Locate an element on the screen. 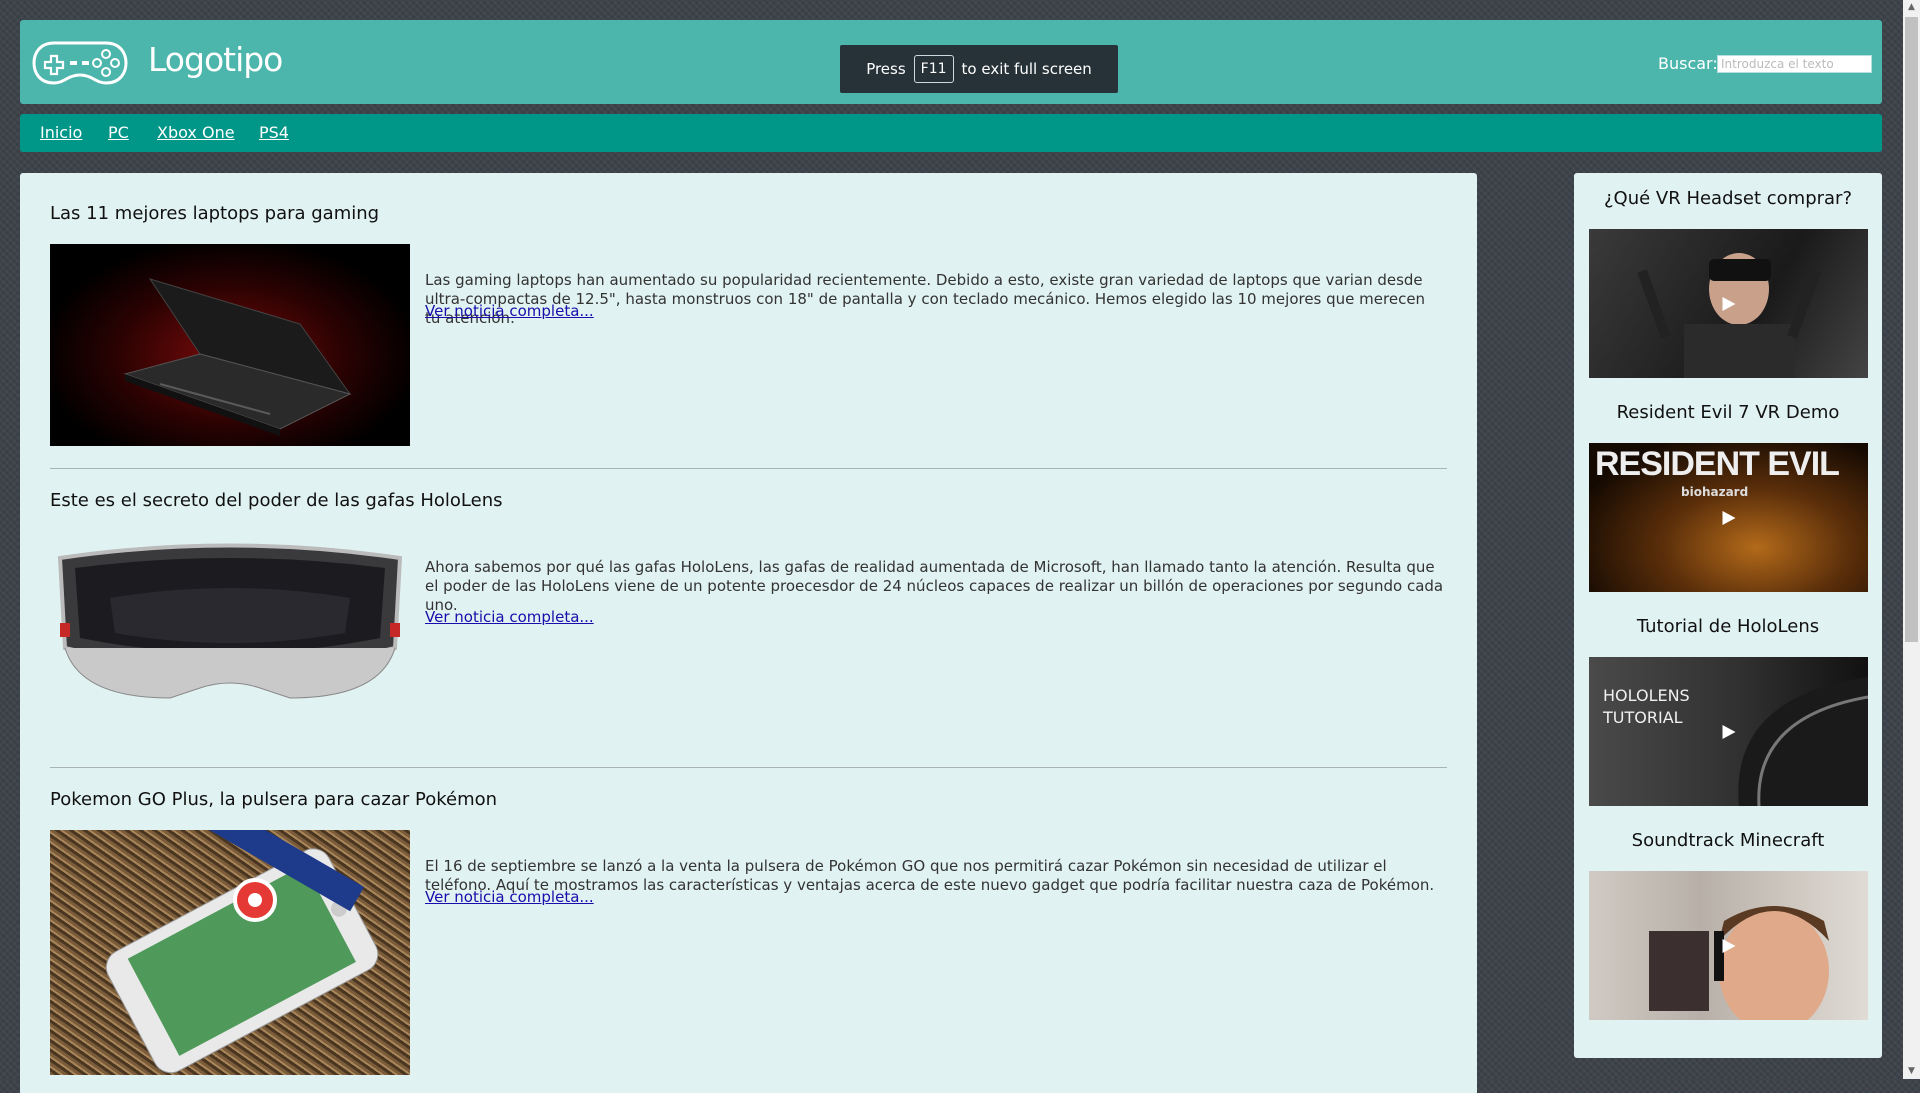 The width and height of the screenshot is (1920, 1093). video-player: RESIDENT EVIL biohazard is located at coordinates (1728, 517).